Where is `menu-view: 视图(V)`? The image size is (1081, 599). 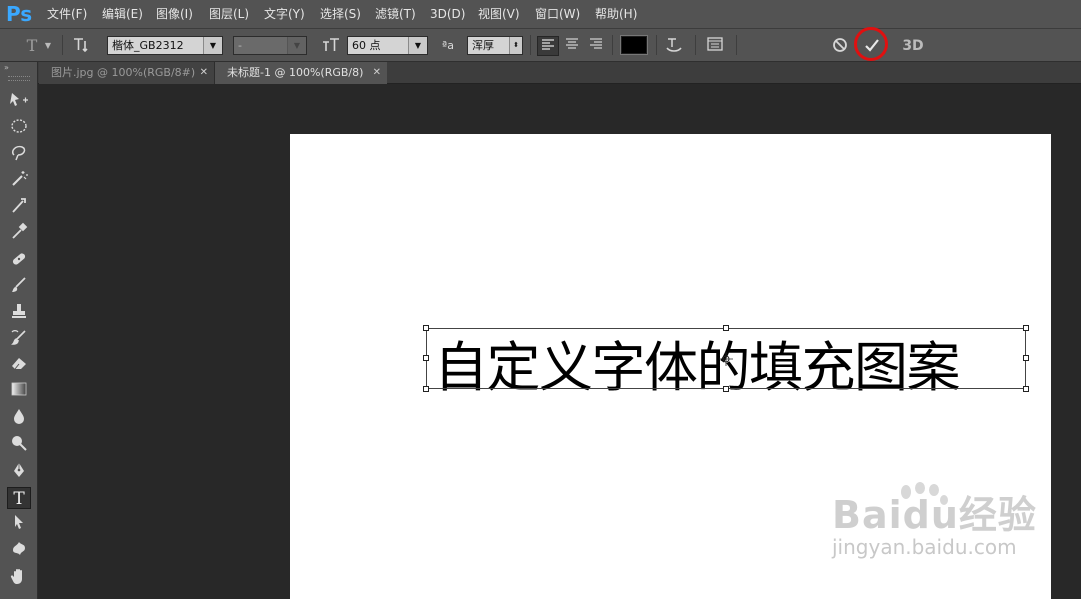
menu-view: 视图(V) is located at coordinates (499, 14).